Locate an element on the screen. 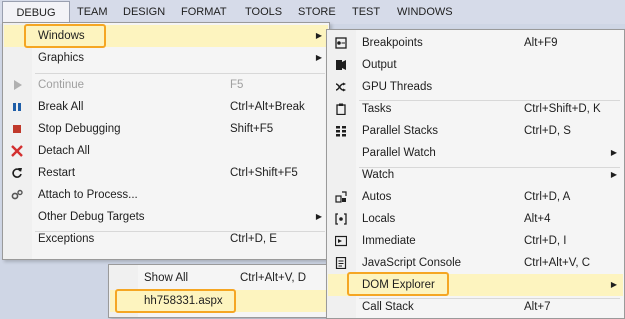 The image size is (625, 319). win-item-gpu-threads: GPU Threads is located at coordinates (475, 87).